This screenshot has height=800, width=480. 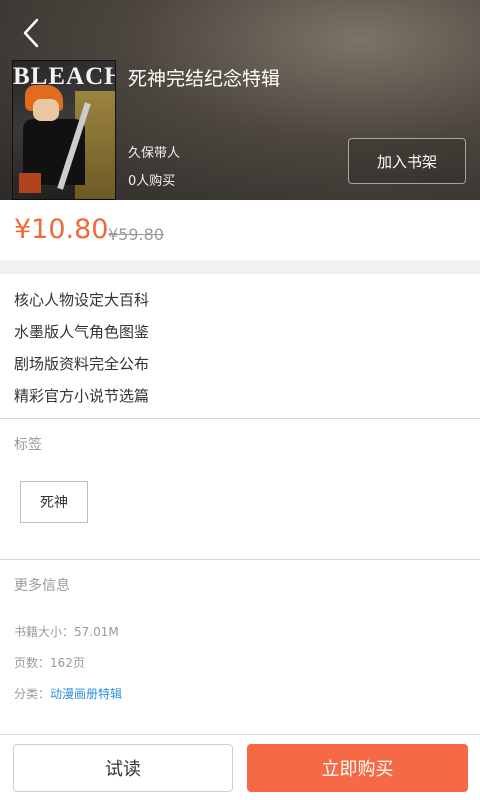 What do you see at coordinates (86, 694) in the screenshot?
I see `category-link: 动漫画册特辑` at bounding box center [86, 694].